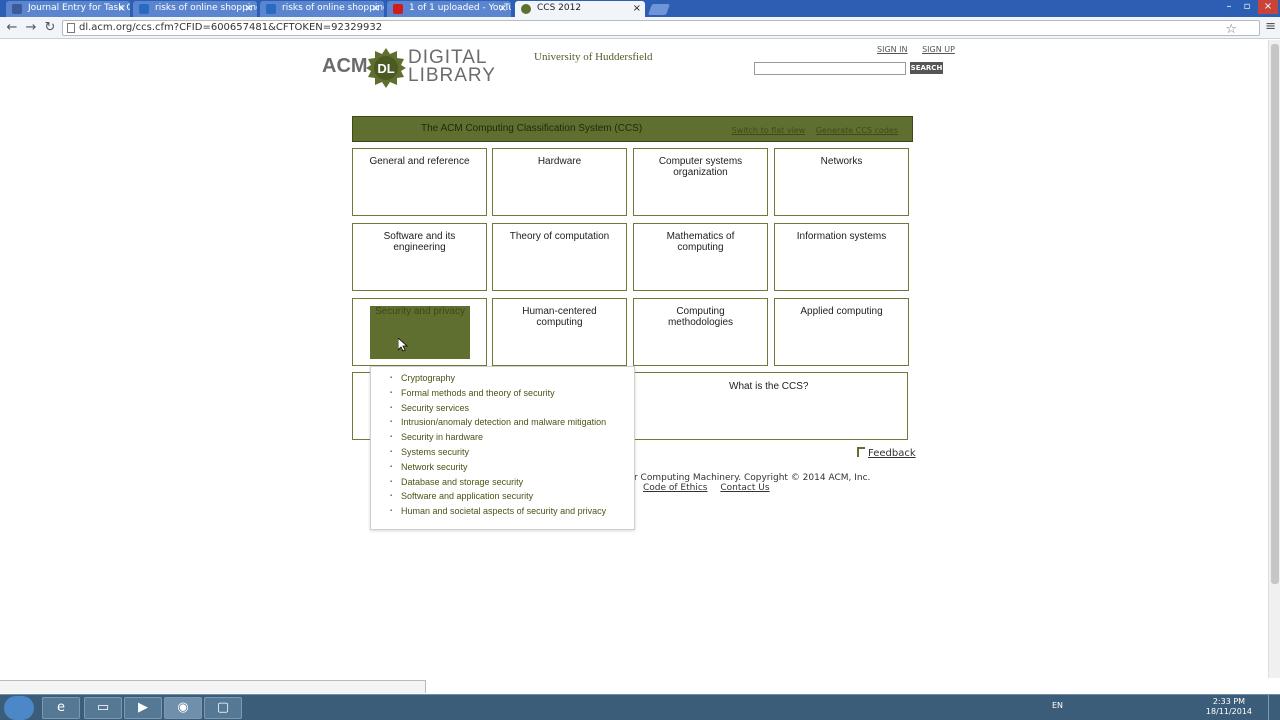 This screenshot has width=1280, height=720. I want to click on subcategory-item: Security services, so click(502, 408).